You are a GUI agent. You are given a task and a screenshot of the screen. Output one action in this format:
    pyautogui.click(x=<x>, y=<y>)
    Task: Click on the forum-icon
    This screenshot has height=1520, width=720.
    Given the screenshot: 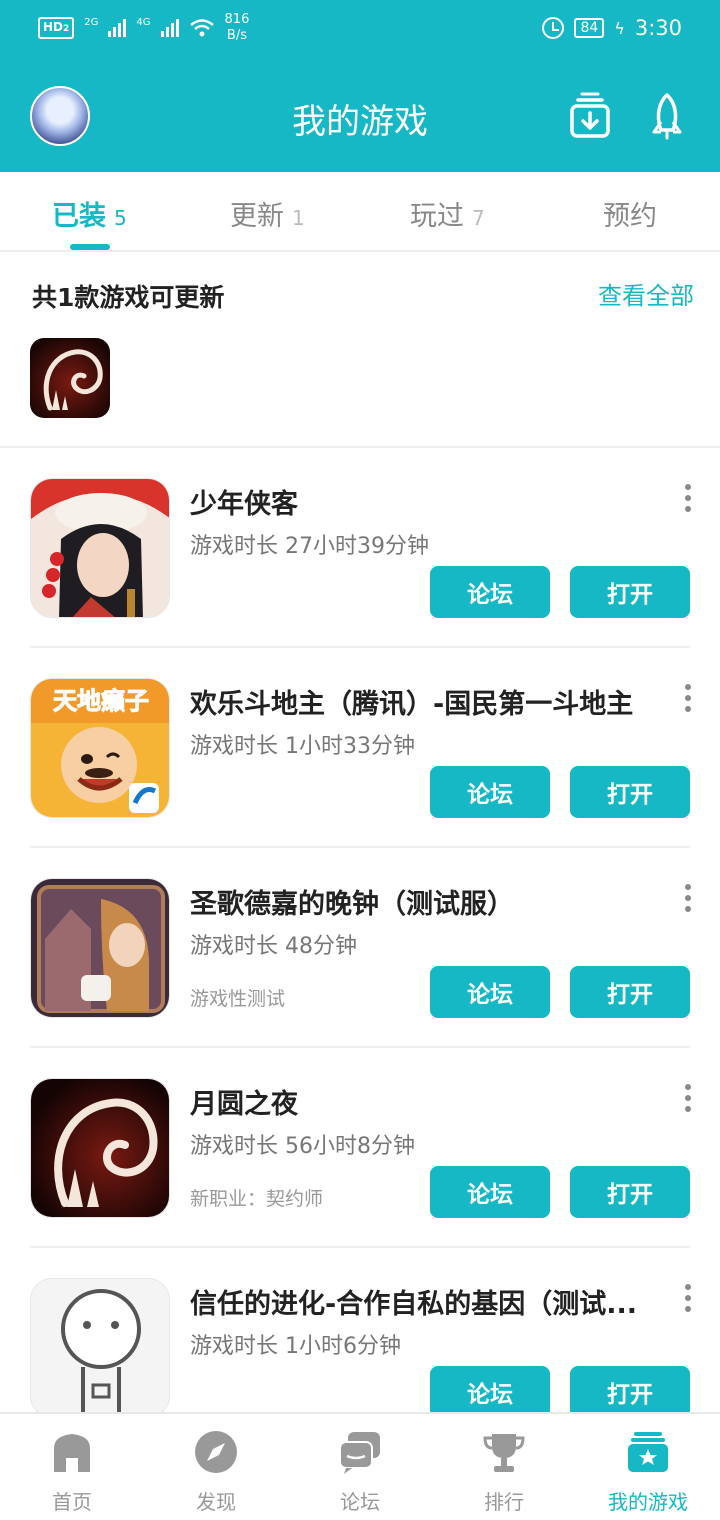 What is the action you would take?
    pyautogui.click(x=359, y=1453)
    